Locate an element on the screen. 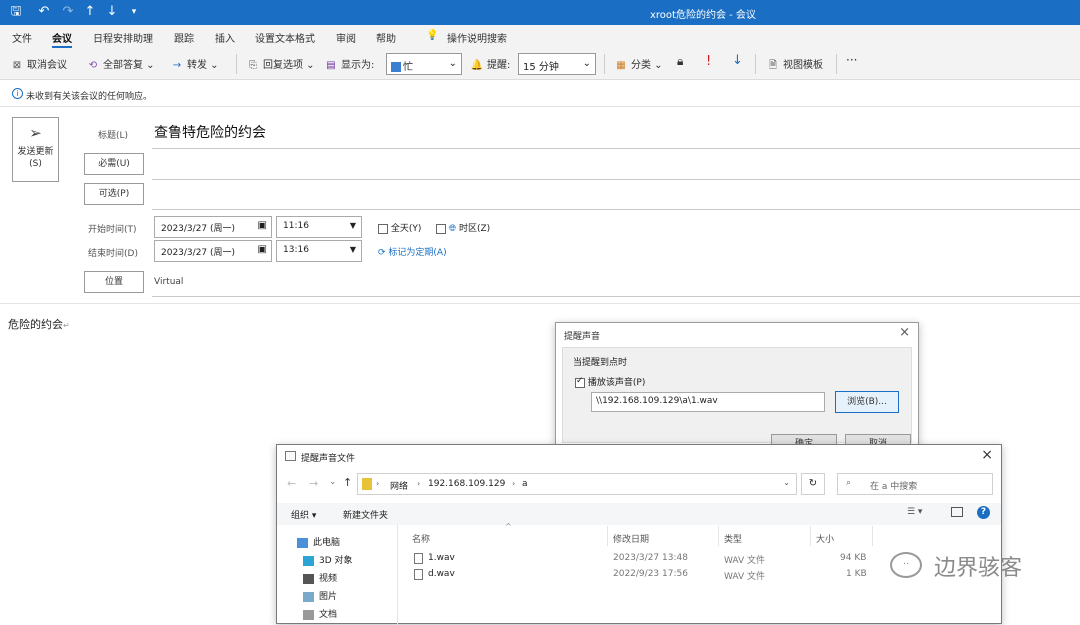 This screenshot has height=625, width=1080. undo-icon: ↶ is located at coordinates (44, 12).